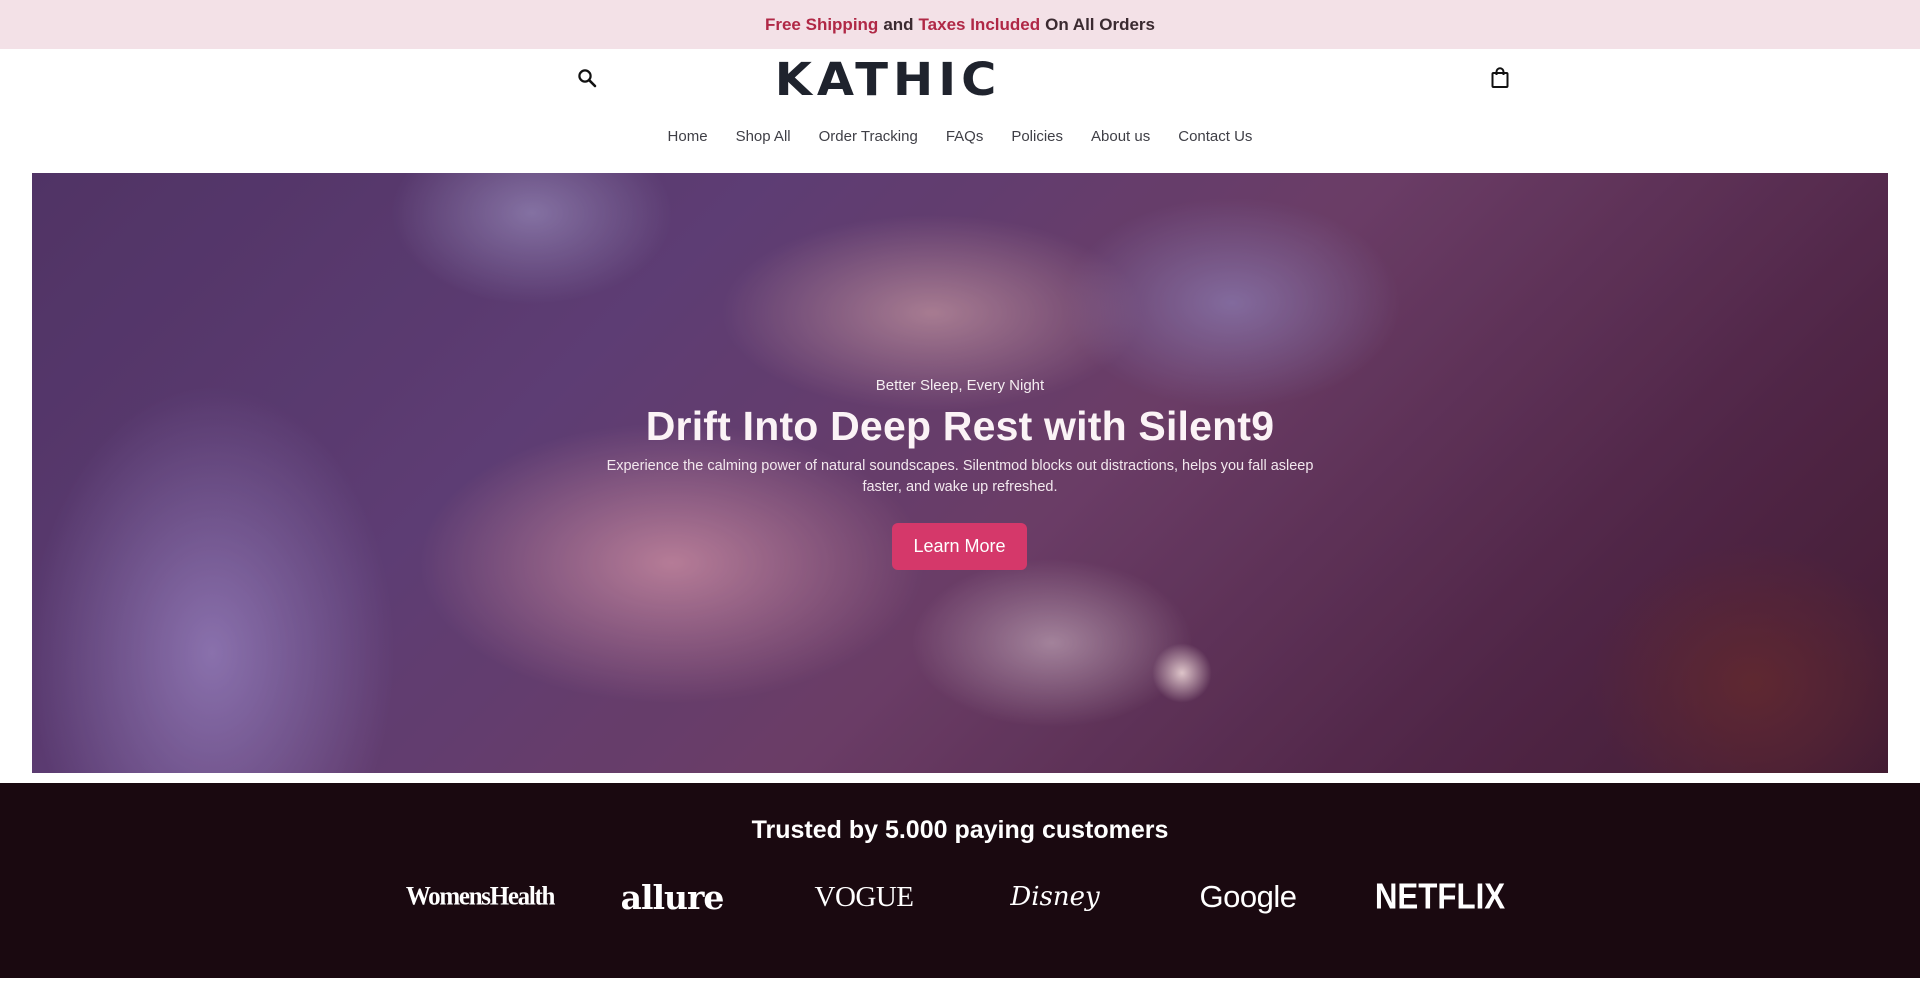 This screenshot has height=993, width=1920. Describe the element at coordinates (1440, 896) in the screenshot. I see `netflix-logo: NETFLIX` at that location.